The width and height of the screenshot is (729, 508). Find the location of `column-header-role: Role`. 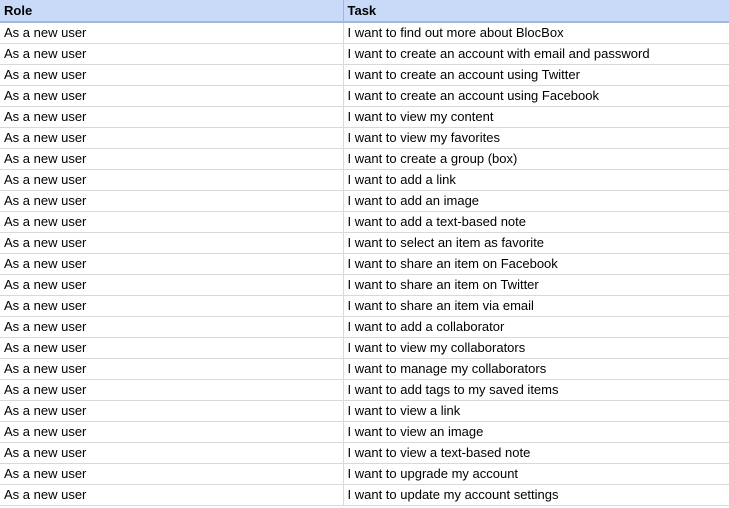

column-header-role: Role is located at coordinates (172, 11).